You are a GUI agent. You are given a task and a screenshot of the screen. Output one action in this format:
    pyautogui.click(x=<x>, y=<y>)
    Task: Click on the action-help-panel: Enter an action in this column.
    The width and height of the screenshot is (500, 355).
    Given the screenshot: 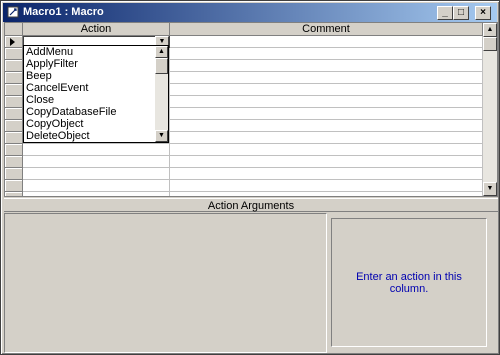 What is the action you would take?
    pyautogui.click(x=409, y=282)
    